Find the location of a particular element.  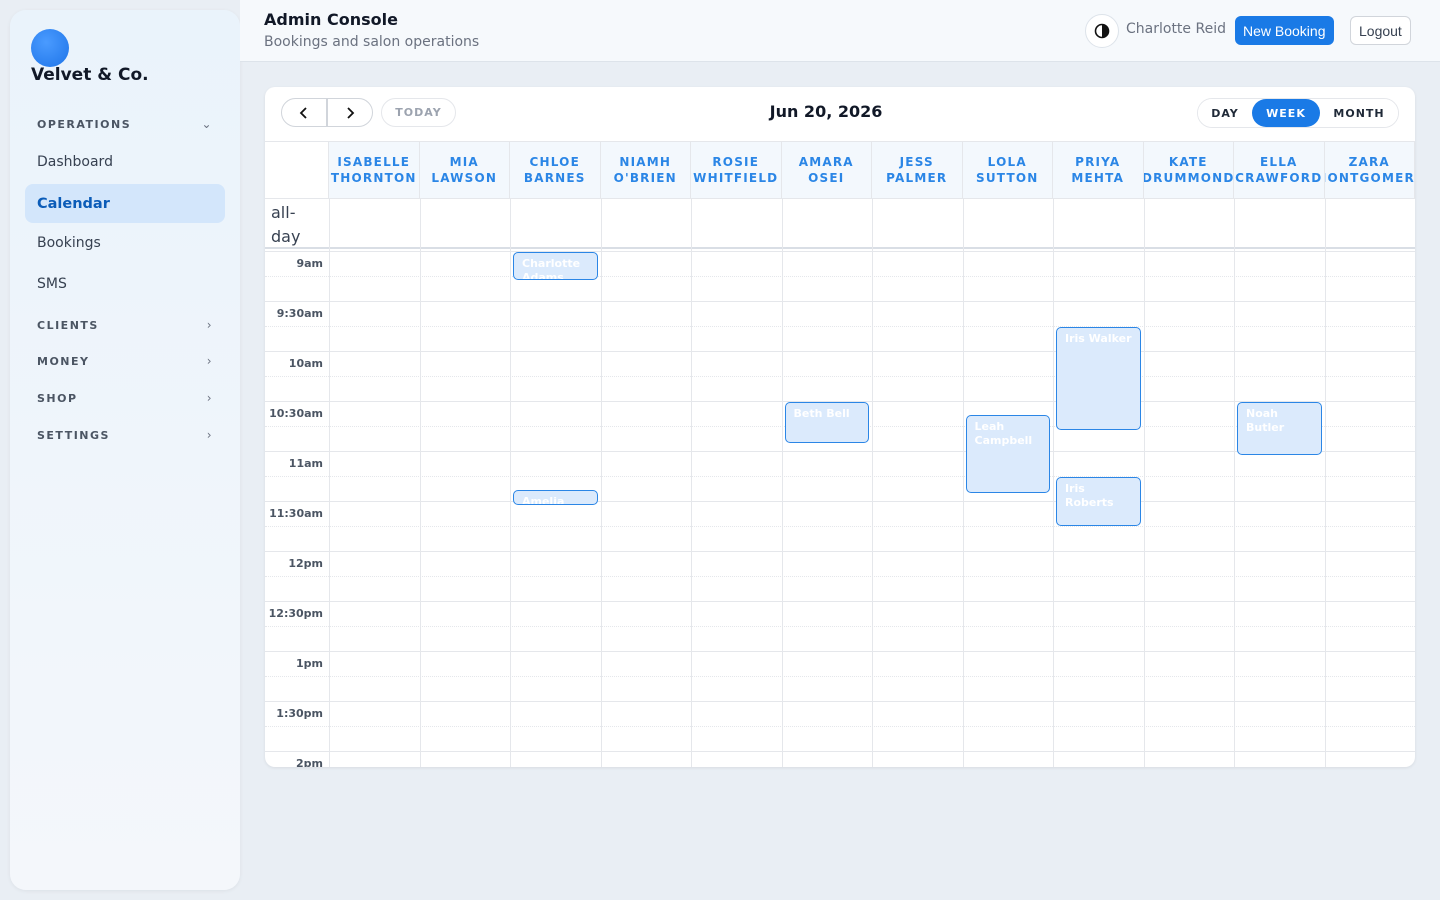

resource-header: ISABELLE THORNTON is located at coordinates (374, 170).